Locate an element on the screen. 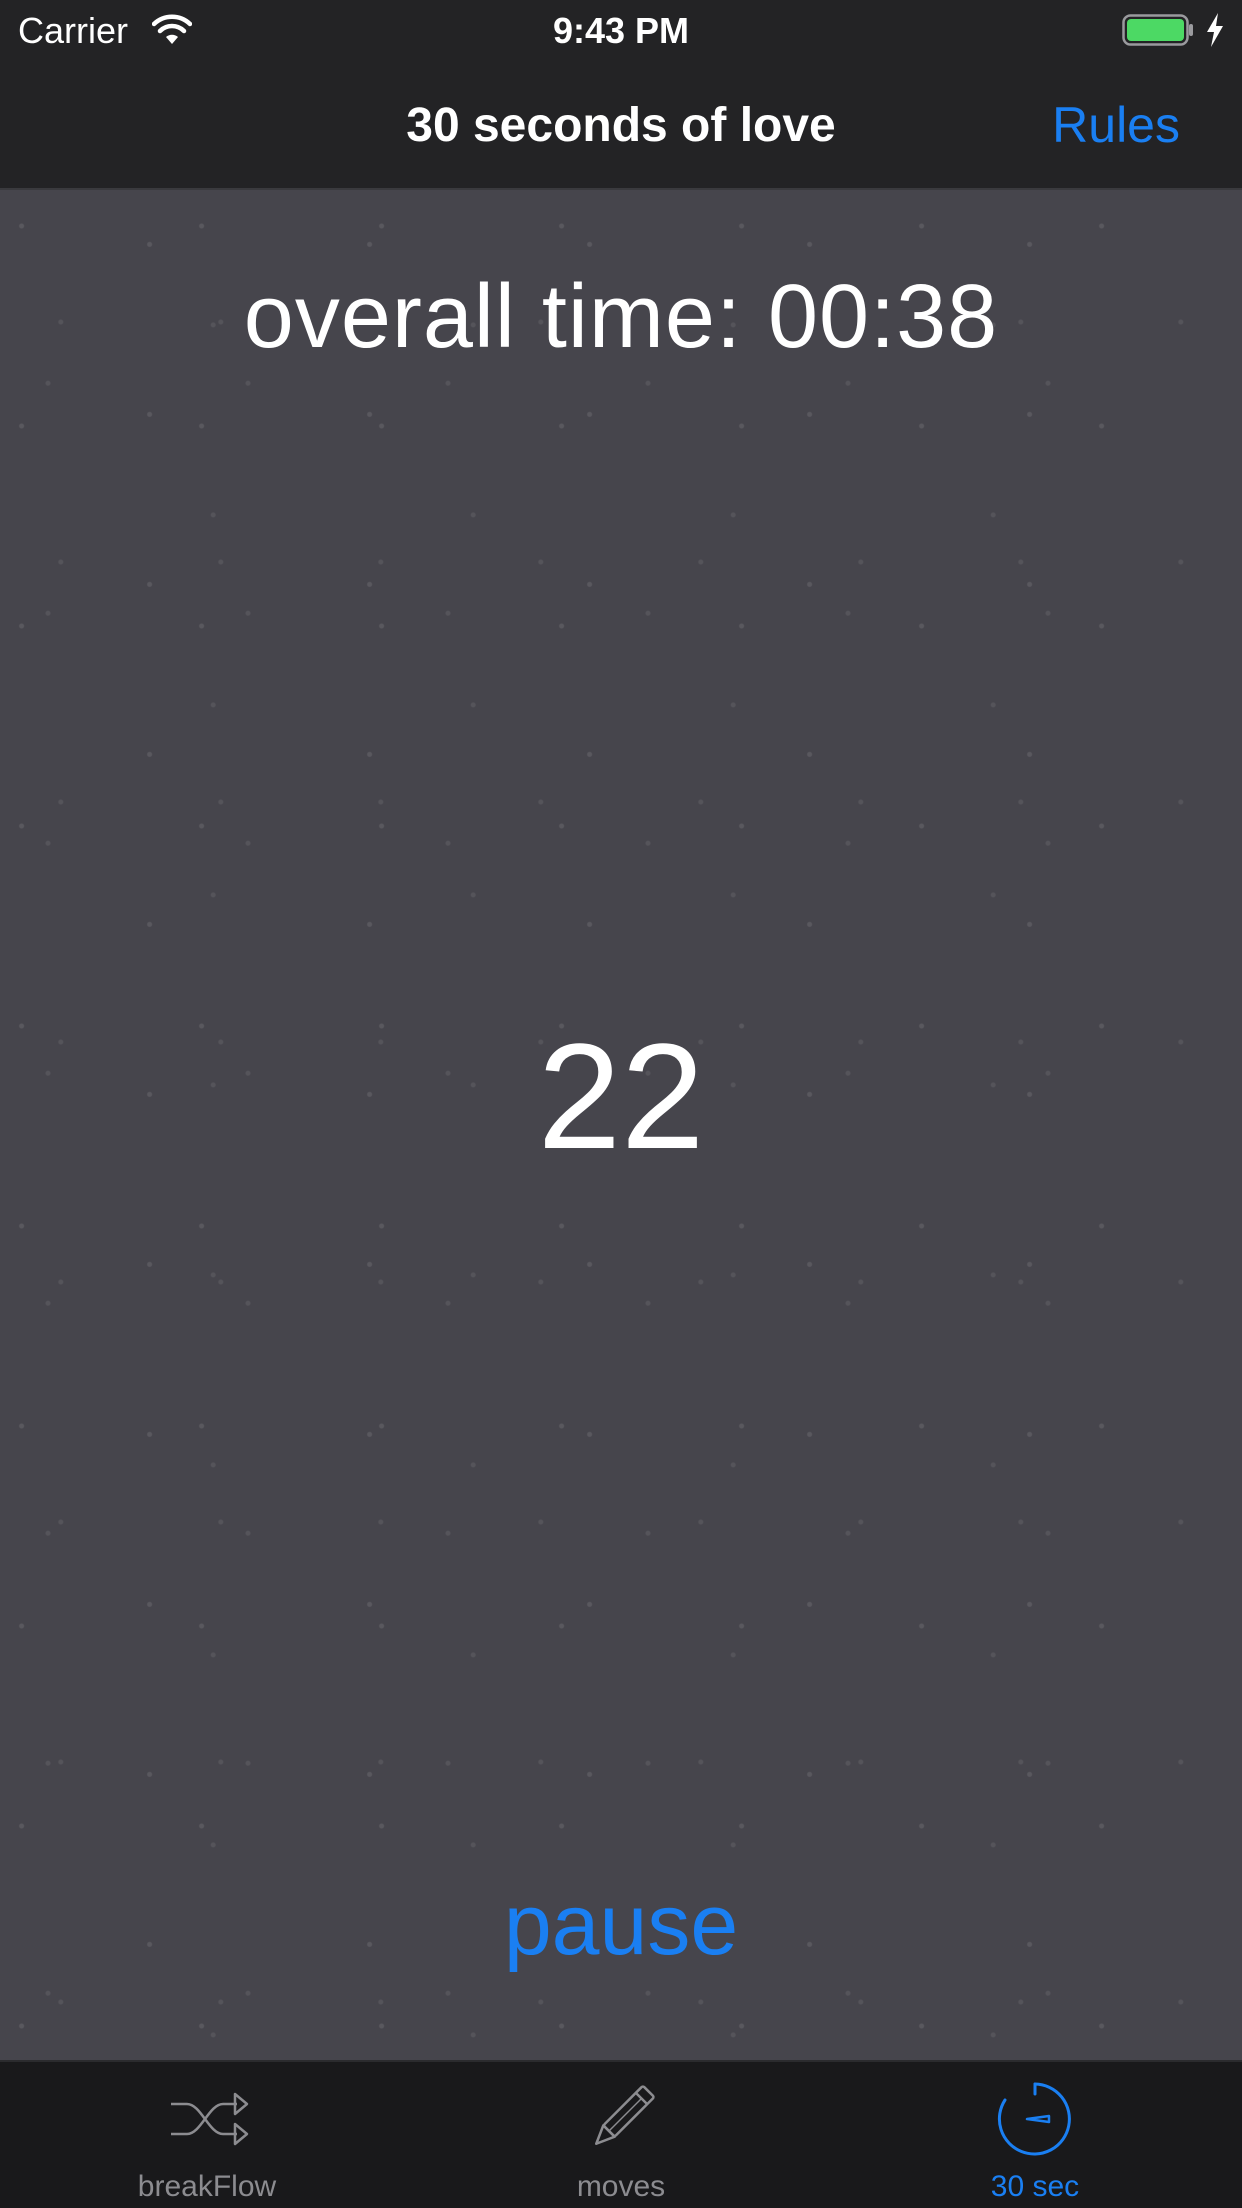 This screenshot has height=2208, width=1242. countdown-value: 22 is located at coordinates (621, 1096).